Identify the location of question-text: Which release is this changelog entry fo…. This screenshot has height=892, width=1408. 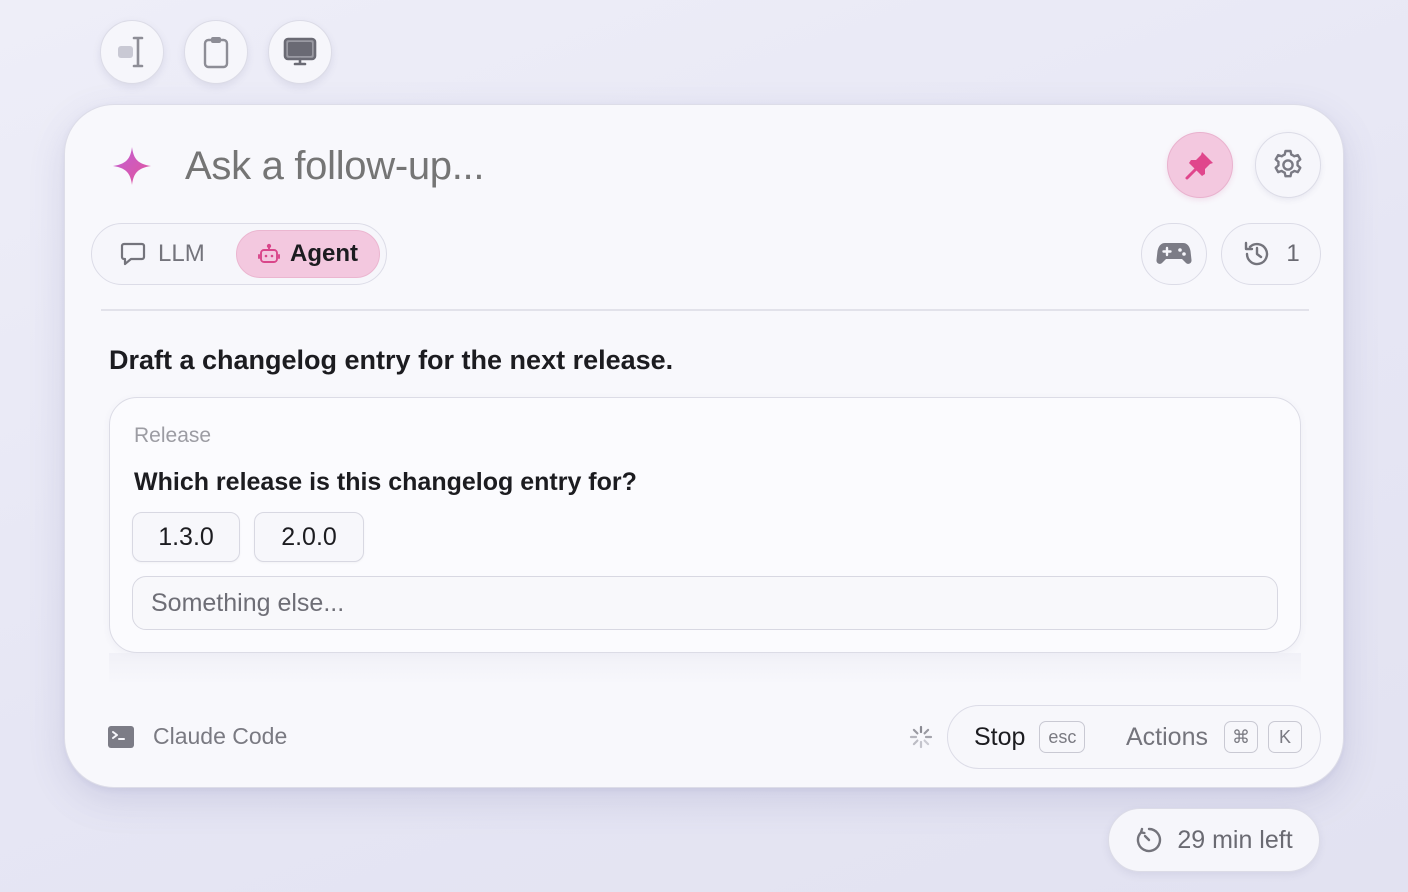
(385, 482).